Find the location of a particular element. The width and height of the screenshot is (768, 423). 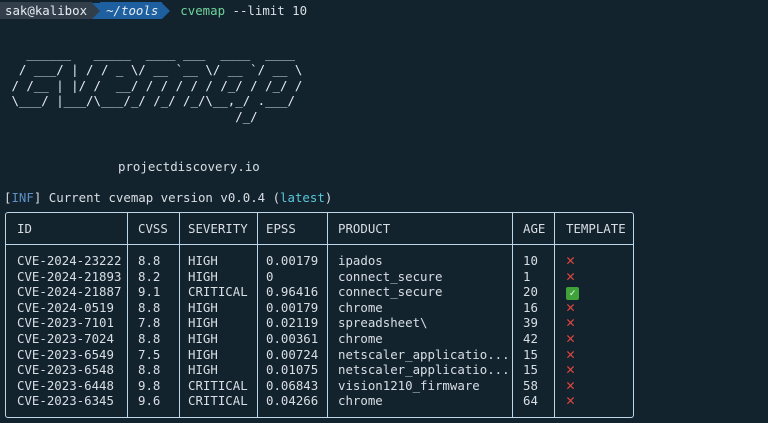

cell-id: CVE-2023-6345 is located at coordinates (65, 401).